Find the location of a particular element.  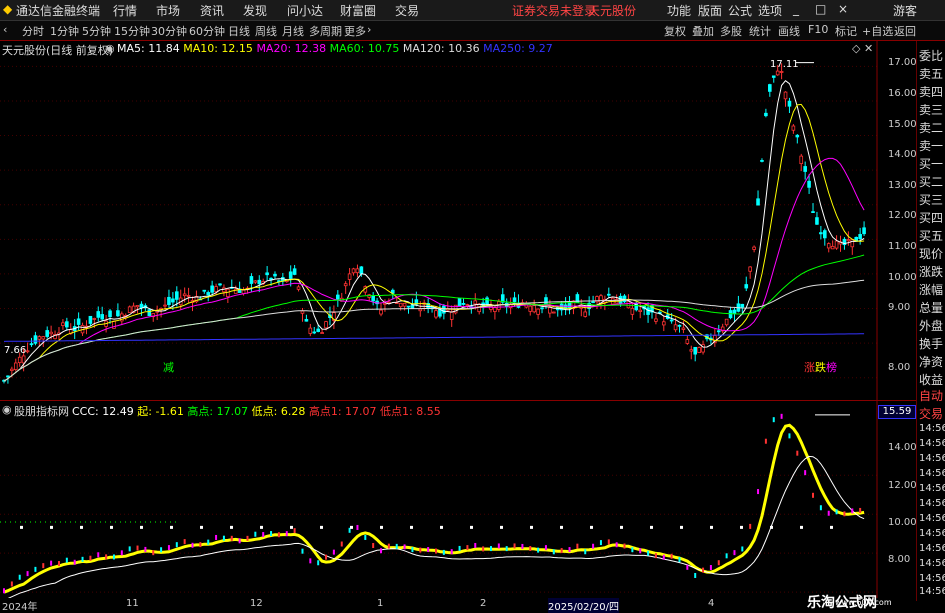

adjust-button: 复权 is located at coordinates (675, 31).